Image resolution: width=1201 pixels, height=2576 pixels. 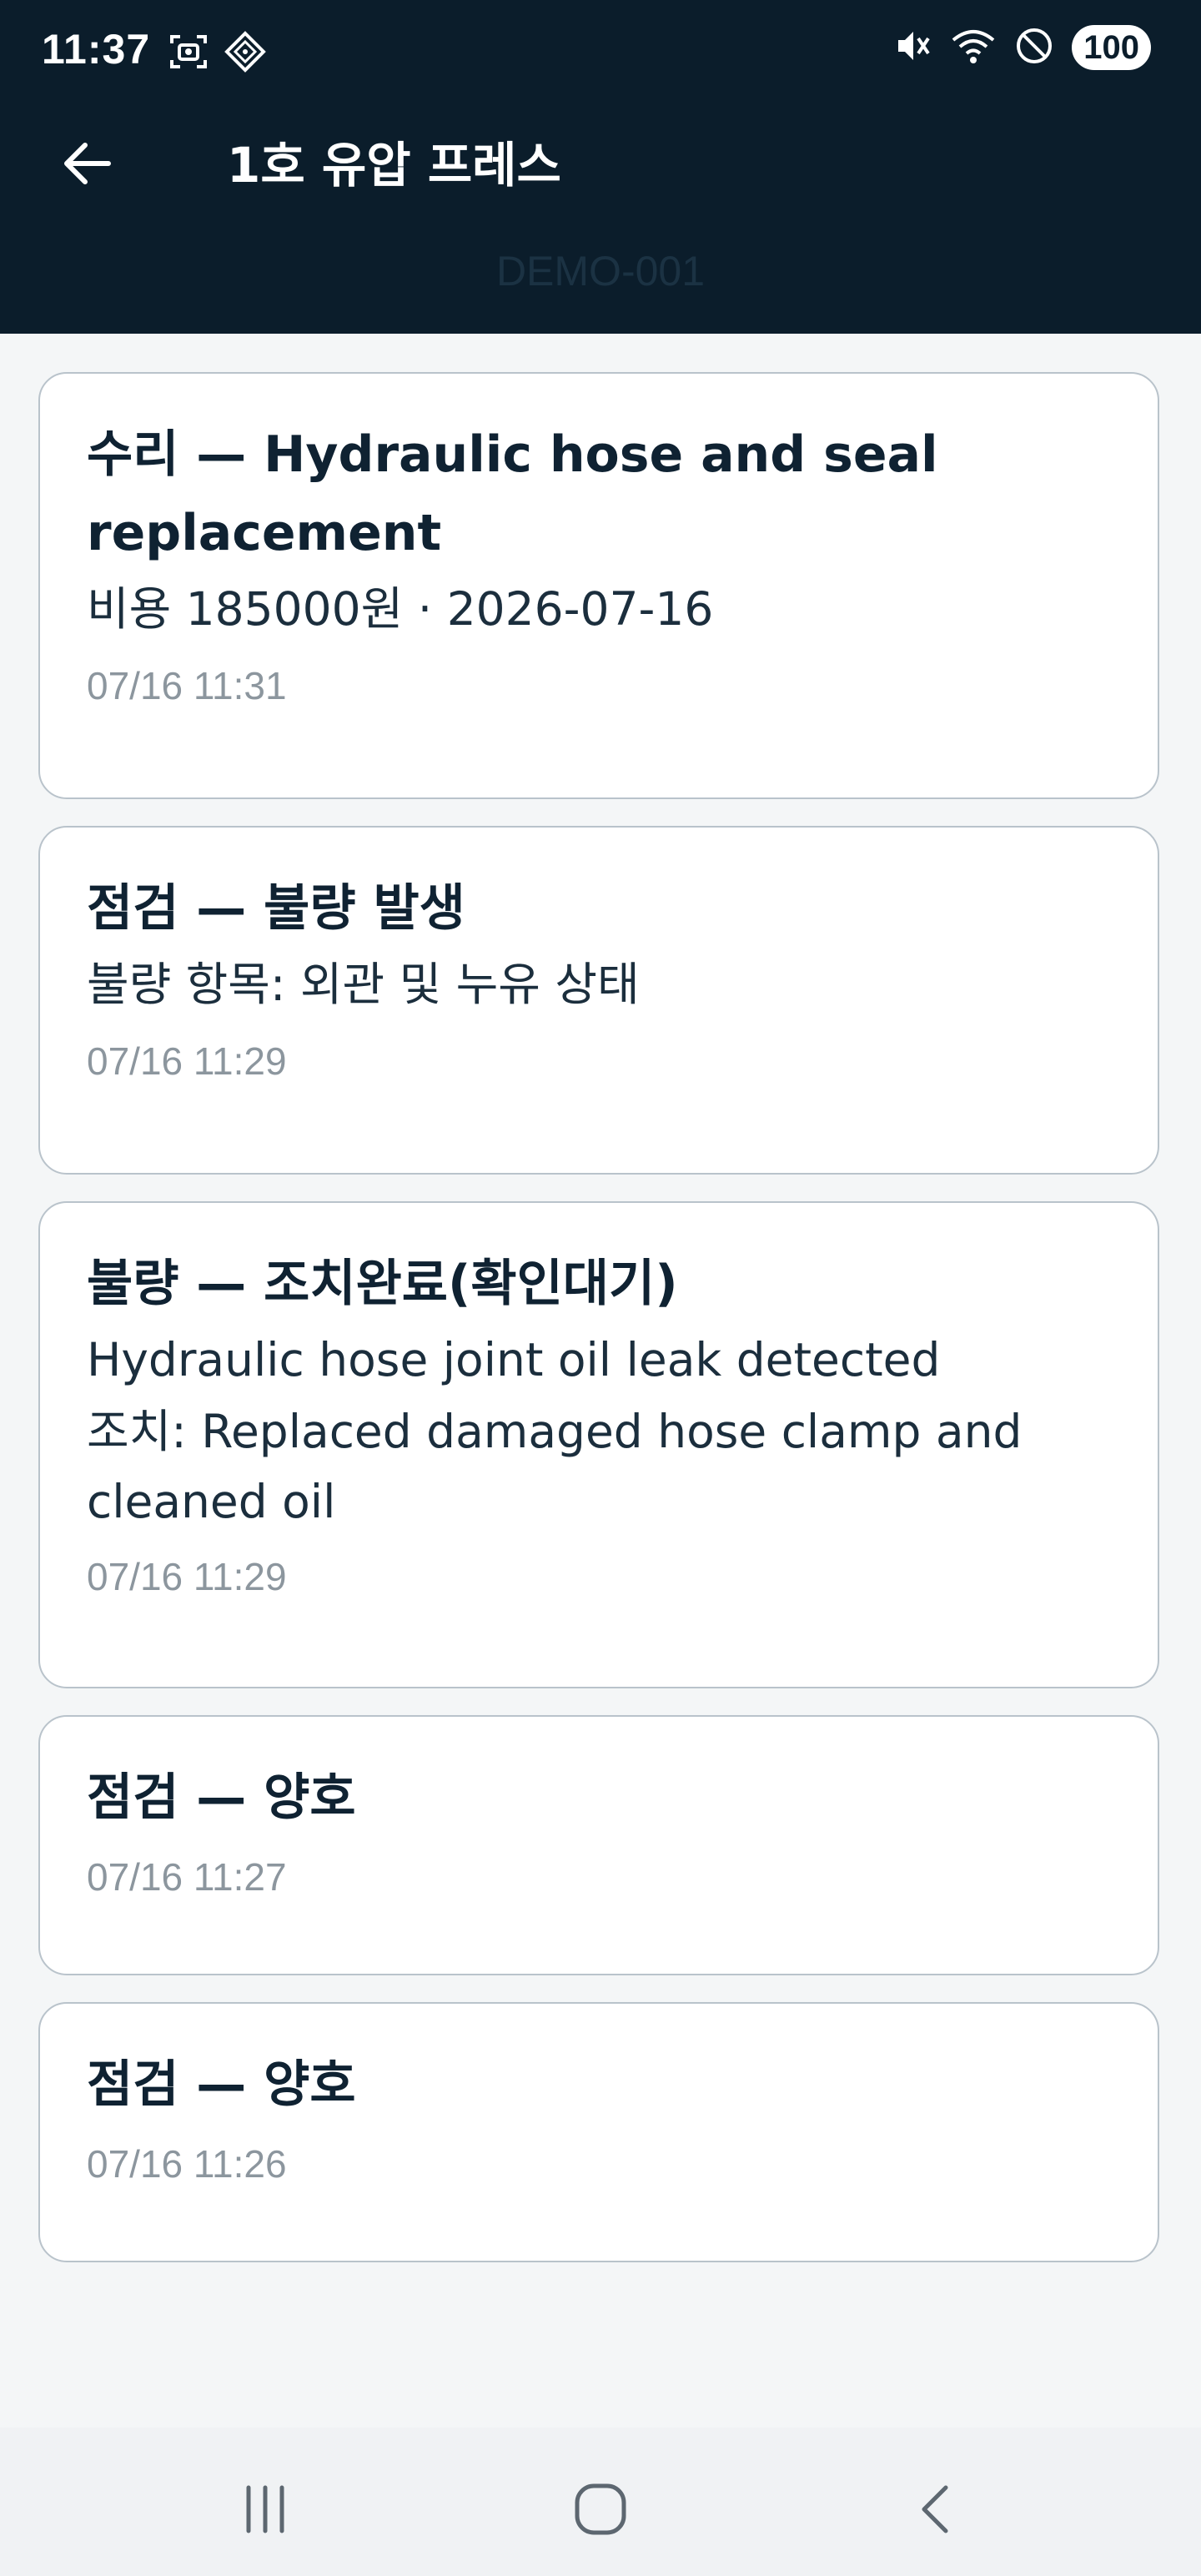 I want to click on back-icon, so click(x=936, y=2511).